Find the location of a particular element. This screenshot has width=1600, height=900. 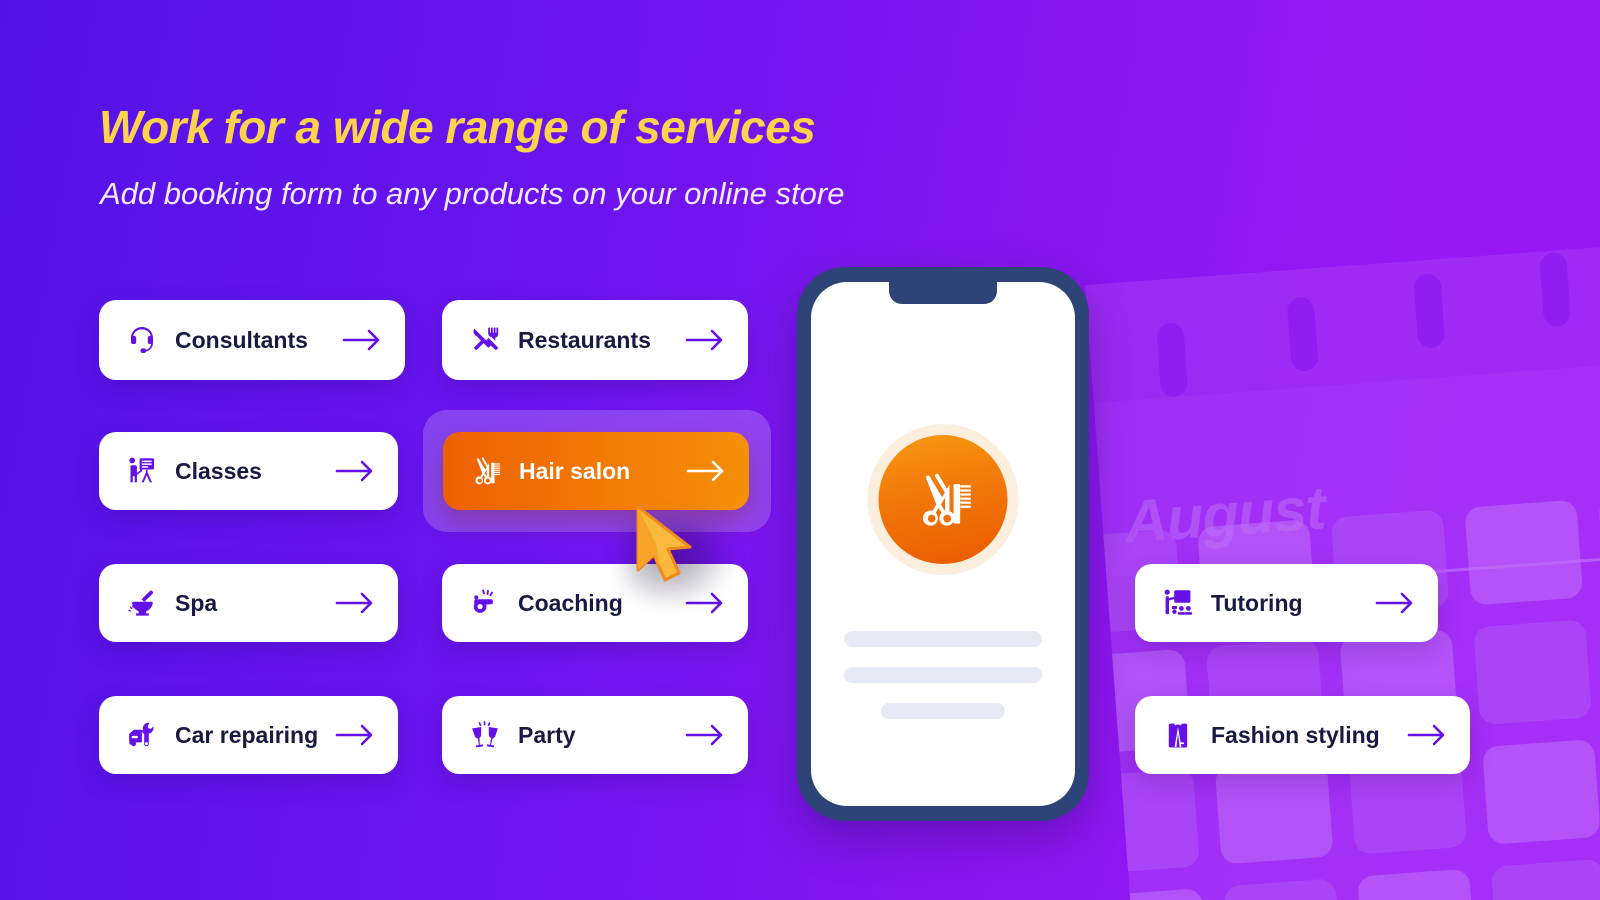

service-card-restaurants: Restaurants is located at coordinates (595, 340).